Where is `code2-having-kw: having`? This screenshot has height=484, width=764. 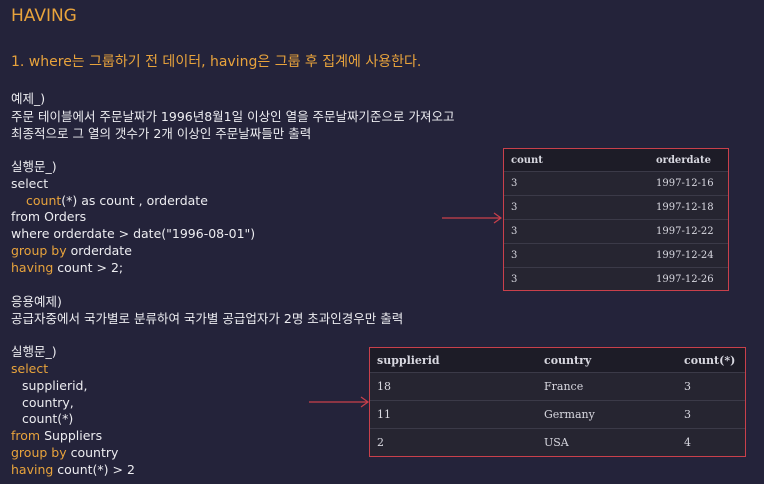 code2-having-kw: having is located at coordinates (32, 469).